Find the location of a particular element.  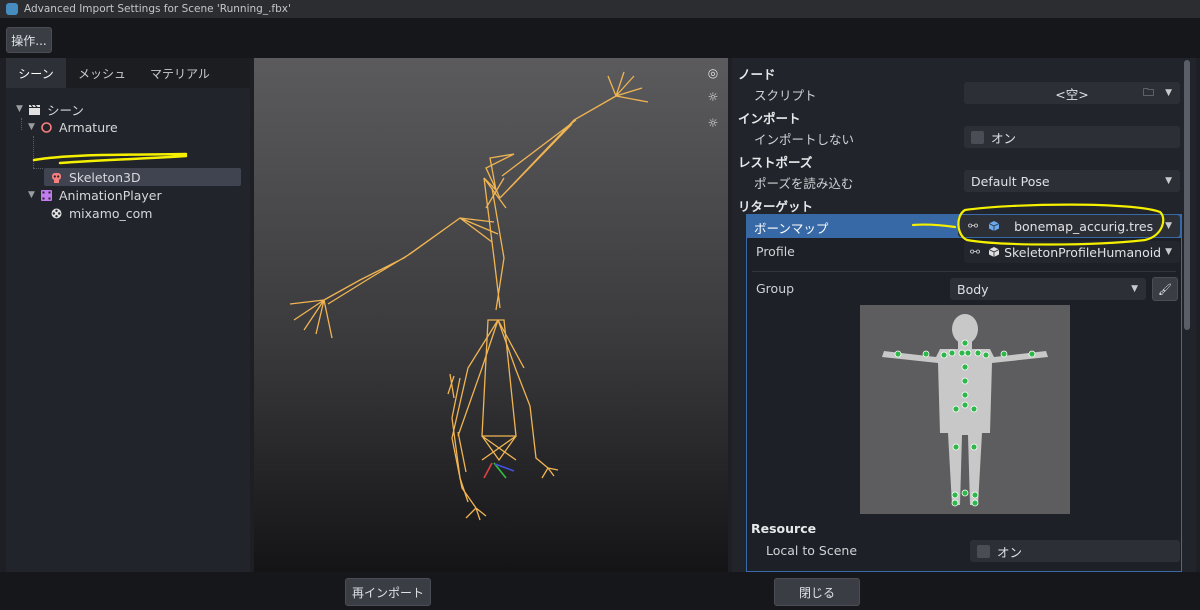

profile-resource: ⚯ SkeletonProfileHumanoid ▼ is located at coordinates (1072, 252).